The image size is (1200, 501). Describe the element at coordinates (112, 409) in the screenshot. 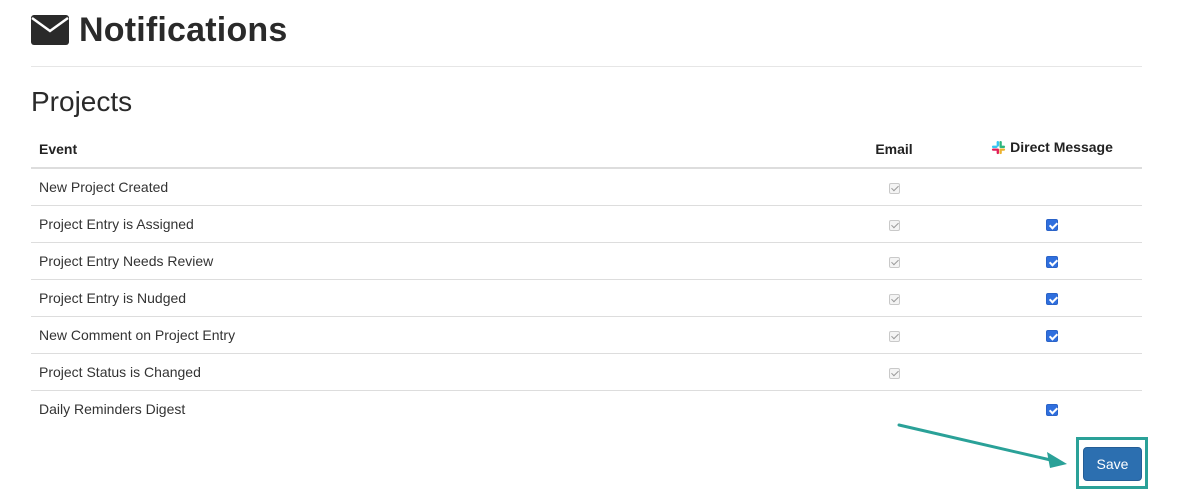

I see `event-name: Daily Reminders Digest` at that location.